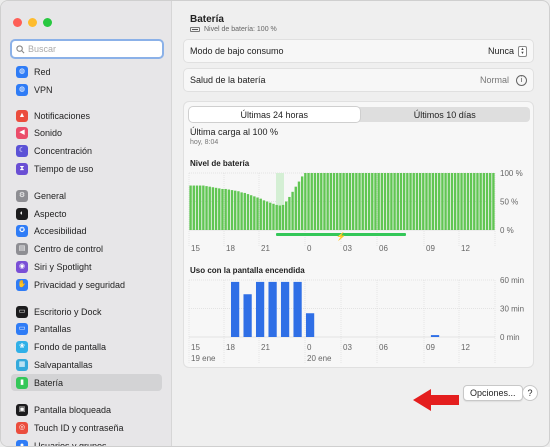 This screenshot has height=447, width=550. I want to click on tab-last-10-days: Últimos 10 días, so click(445, 114).